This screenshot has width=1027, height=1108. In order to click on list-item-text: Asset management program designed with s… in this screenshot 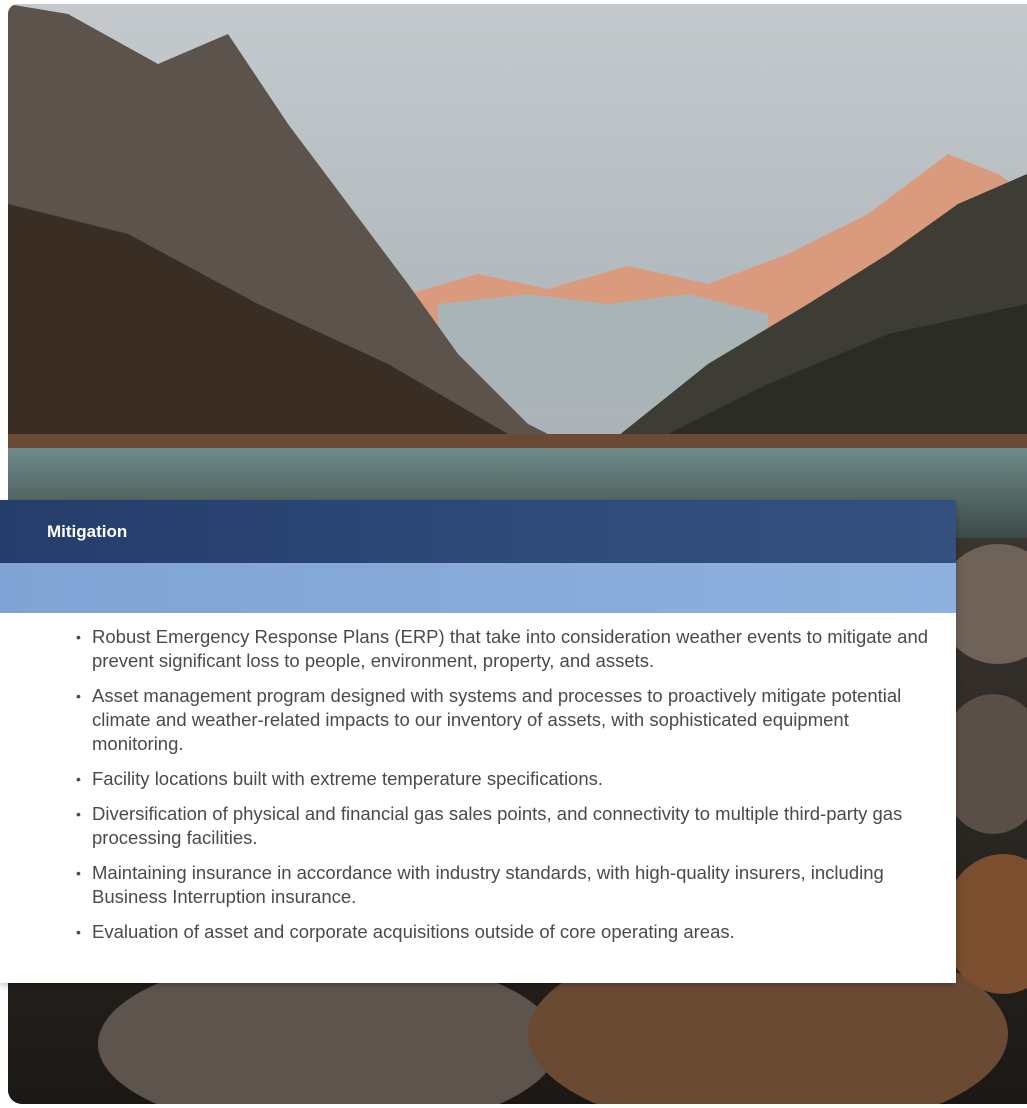, I will do `click(497, 719)`.